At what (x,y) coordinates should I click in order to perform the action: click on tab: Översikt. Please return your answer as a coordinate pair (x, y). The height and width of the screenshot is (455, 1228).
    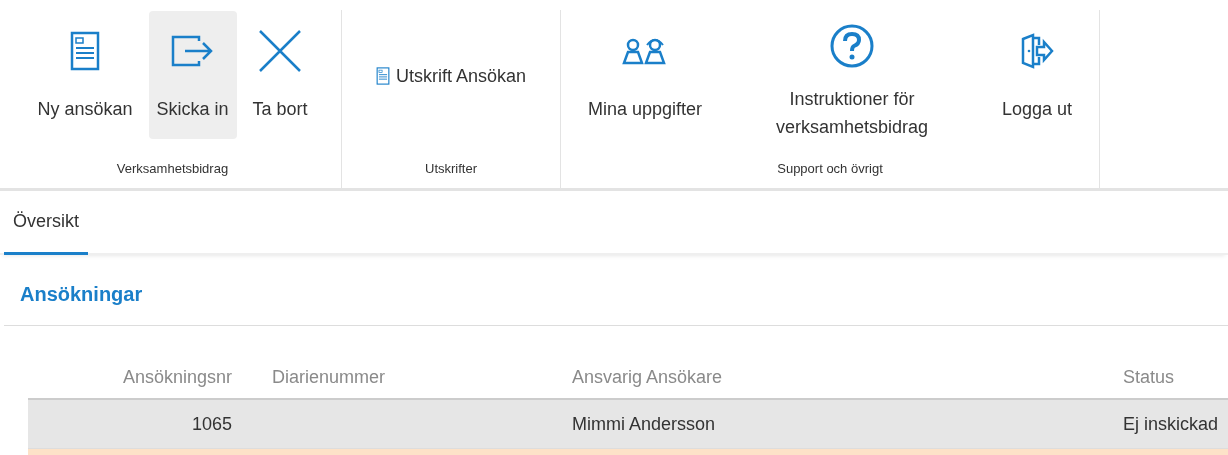
    Looking at the image, I should click on (46, 223).